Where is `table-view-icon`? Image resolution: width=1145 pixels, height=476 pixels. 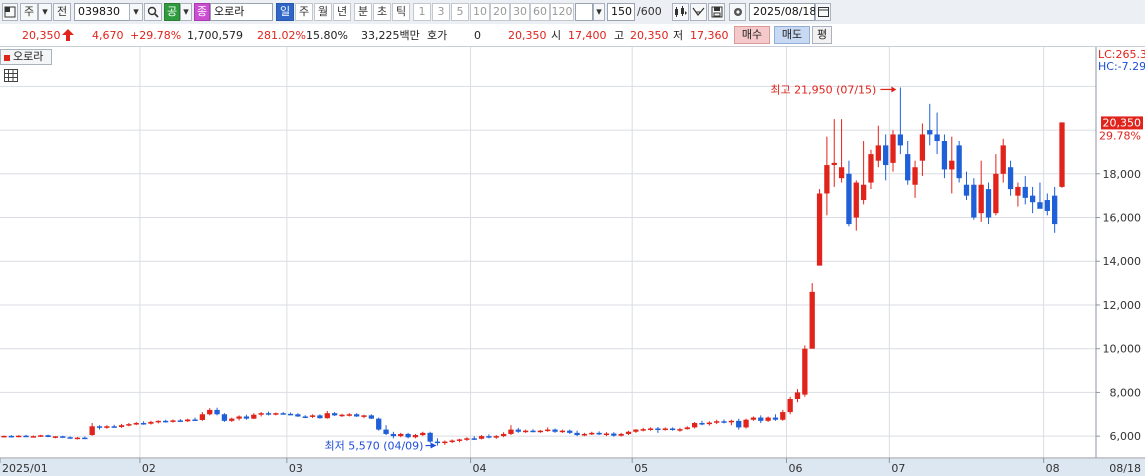 table-view-icon is located at coordinates (11, 75).